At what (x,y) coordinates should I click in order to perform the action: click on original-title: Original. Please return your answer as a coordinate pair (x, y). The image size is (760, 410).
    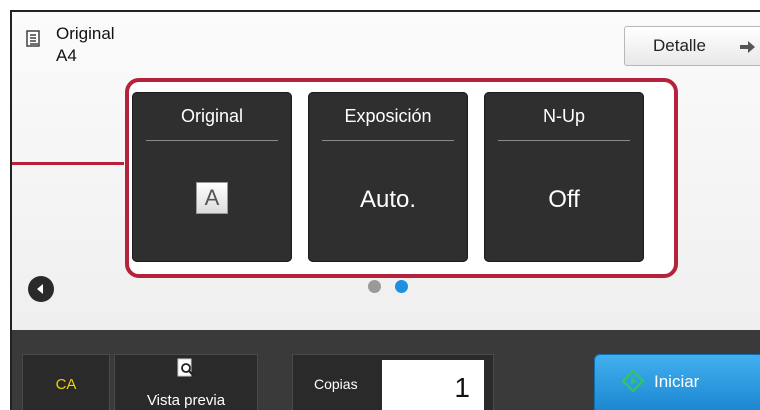
    Looking at the image, I should click on (85, 33).